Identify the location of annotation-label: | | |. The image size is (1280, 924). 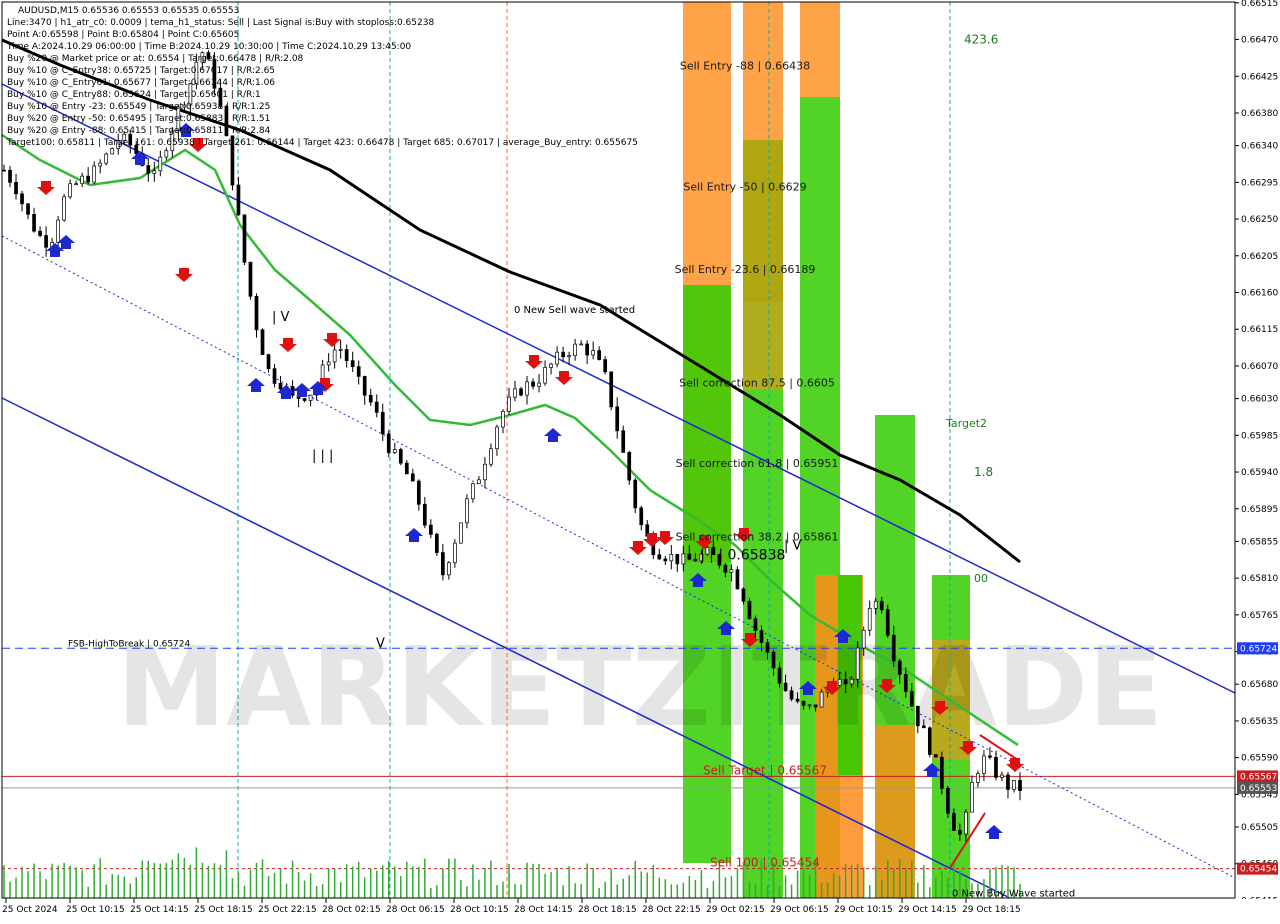
(322, 456).